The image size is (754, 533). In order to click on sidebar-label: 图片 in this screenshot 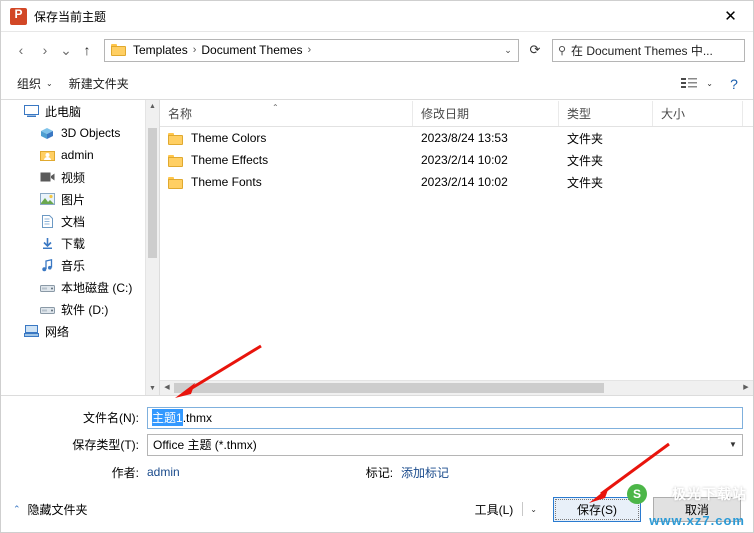, I will do `click(73, 199)`.